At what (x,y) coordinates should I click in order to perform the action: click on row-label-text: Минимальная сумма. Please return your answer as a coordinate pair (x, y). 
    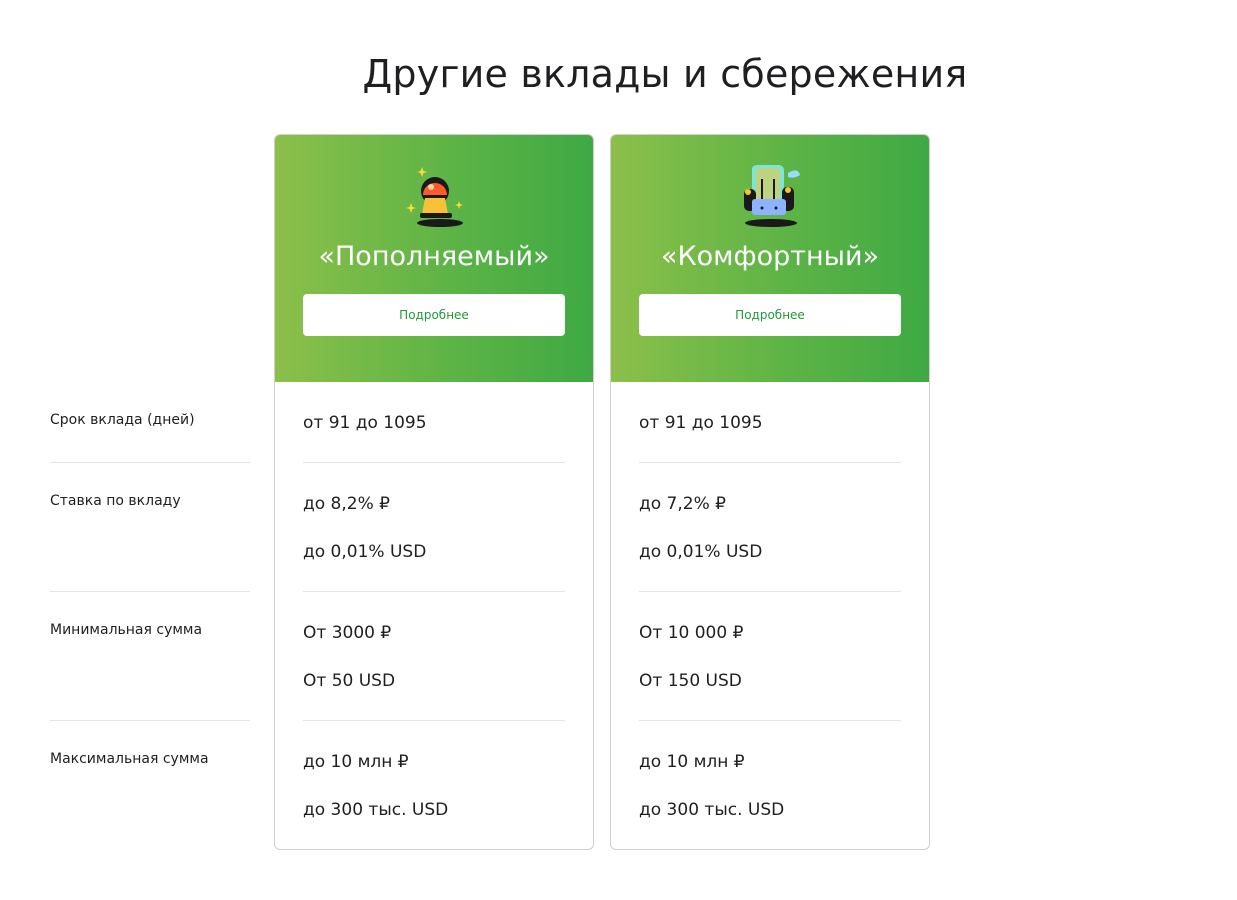
    Looking at the image, I should click on (126, 630).